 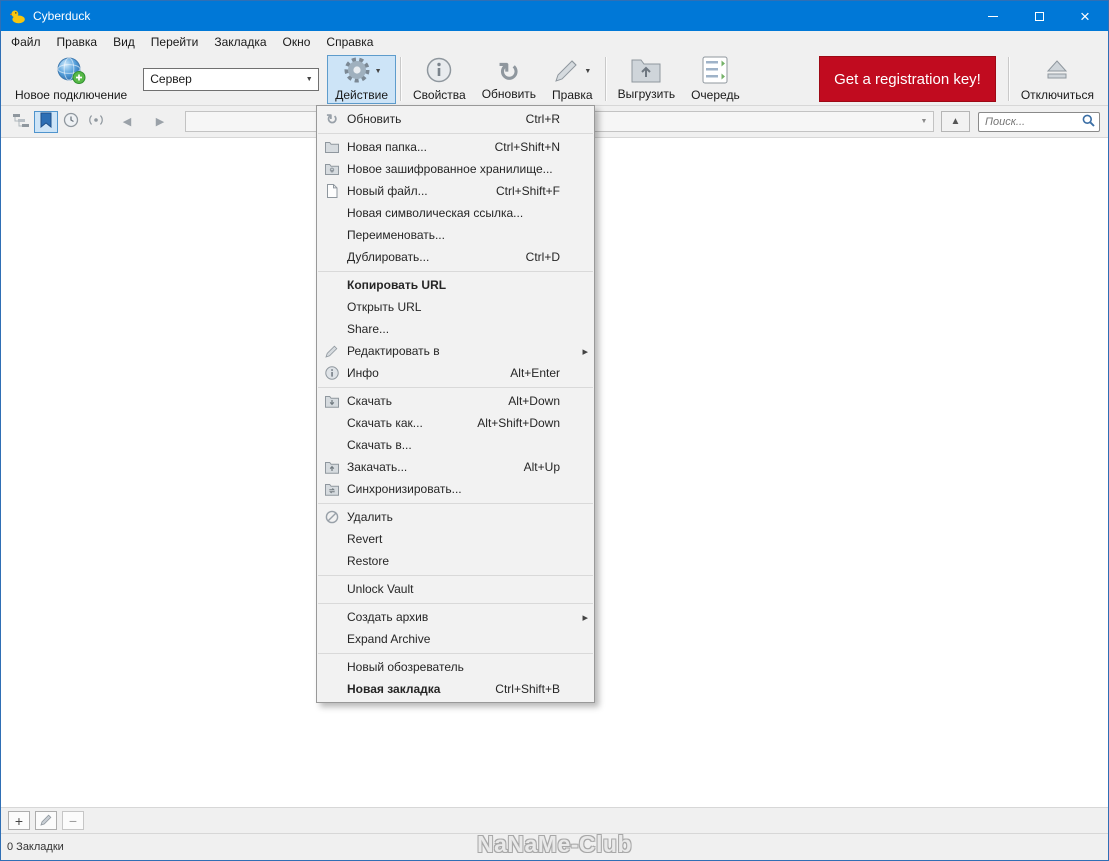 What do you see at coordinates (455, 667) in the screenshot?
I see `menu-item-new-browser: Новый обозреватель` at bounding box center [455, 667].